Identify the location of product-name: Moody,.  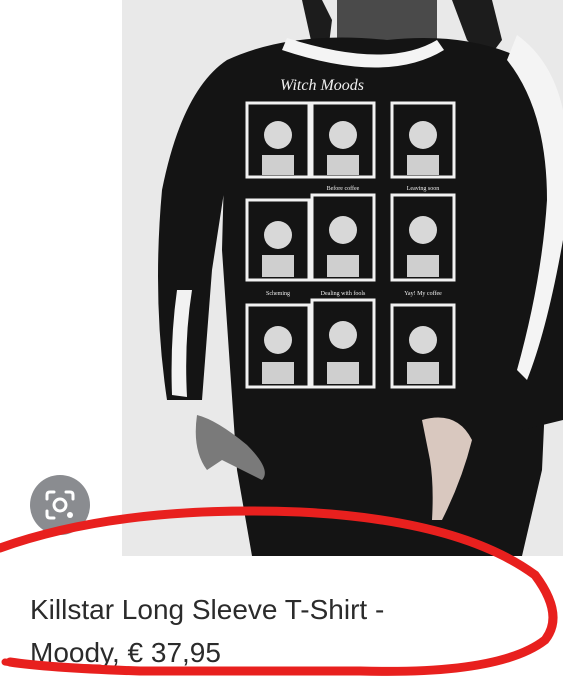
(75, 652).